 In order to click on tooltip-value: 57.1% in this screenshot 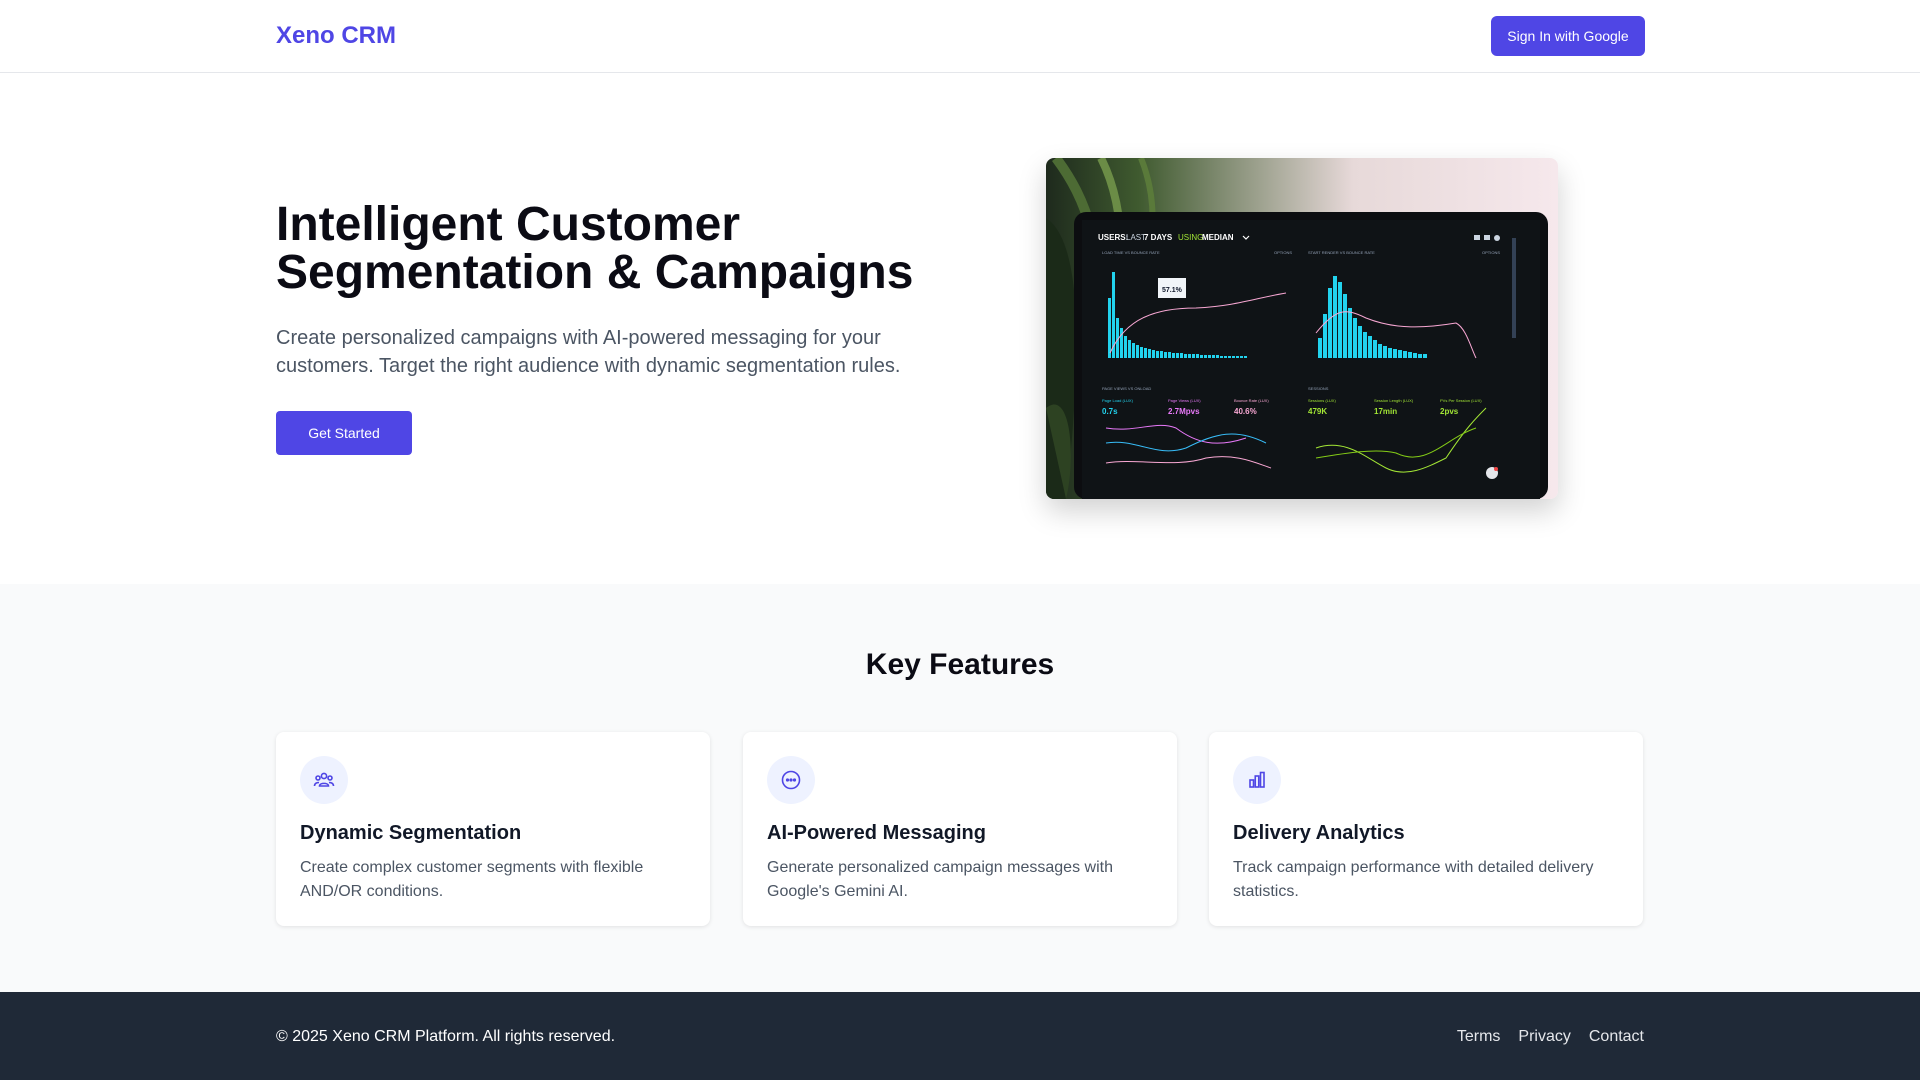, I will do `click(1172, 290)`.